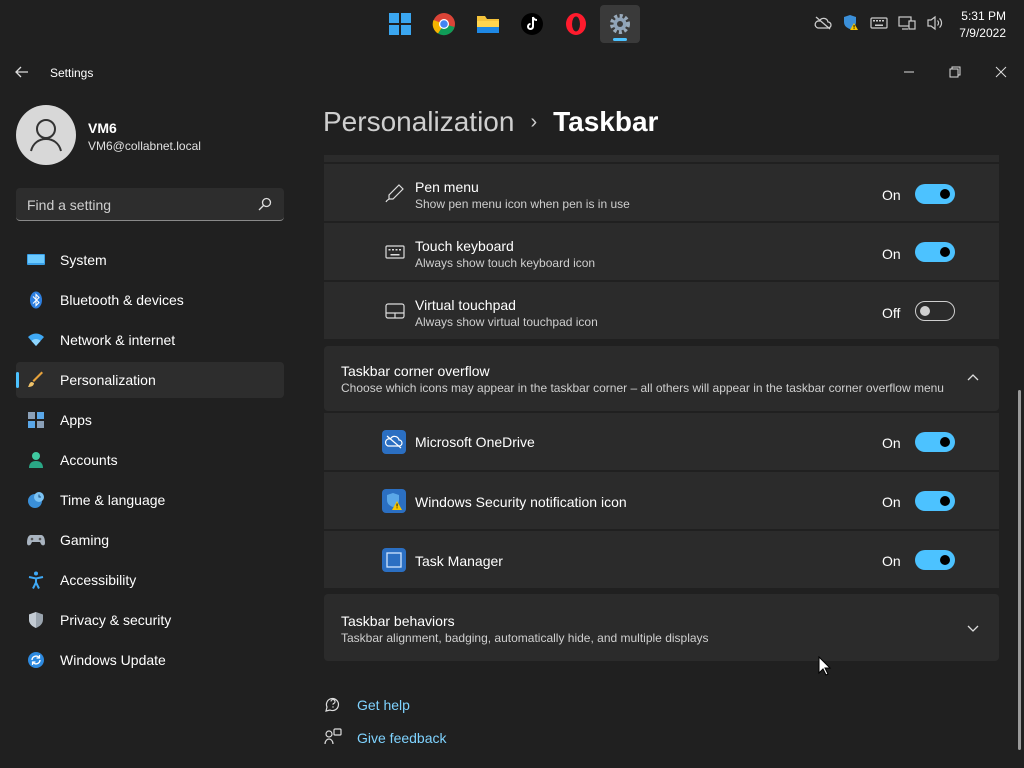 The image size is (1024, 768). What do you see at coordinates (532, 24) in the screenshot?
I see `tiktok-icon` at bounding box center [532, 24].